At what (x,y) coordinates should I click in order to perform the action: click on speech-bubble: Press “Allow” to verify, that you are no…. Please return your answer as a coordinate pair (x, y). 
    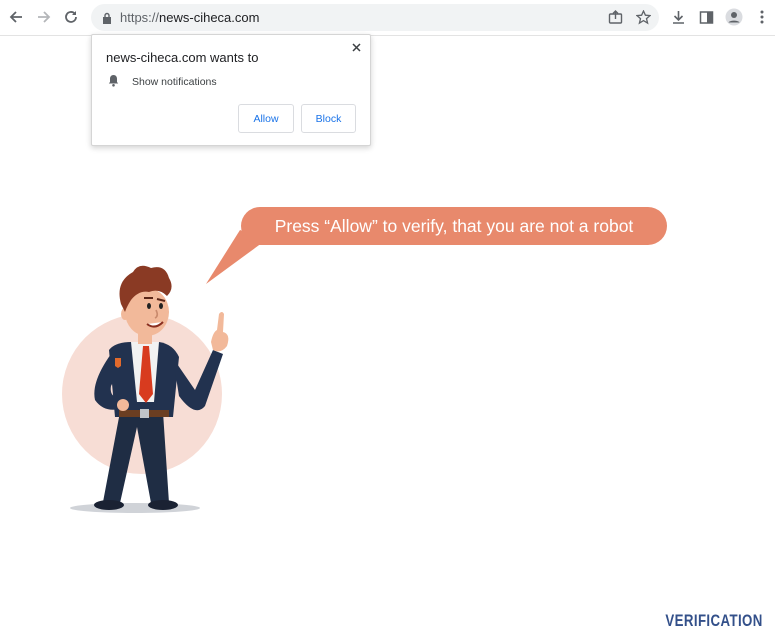
    Looking at the image, I should click on (454, 226).